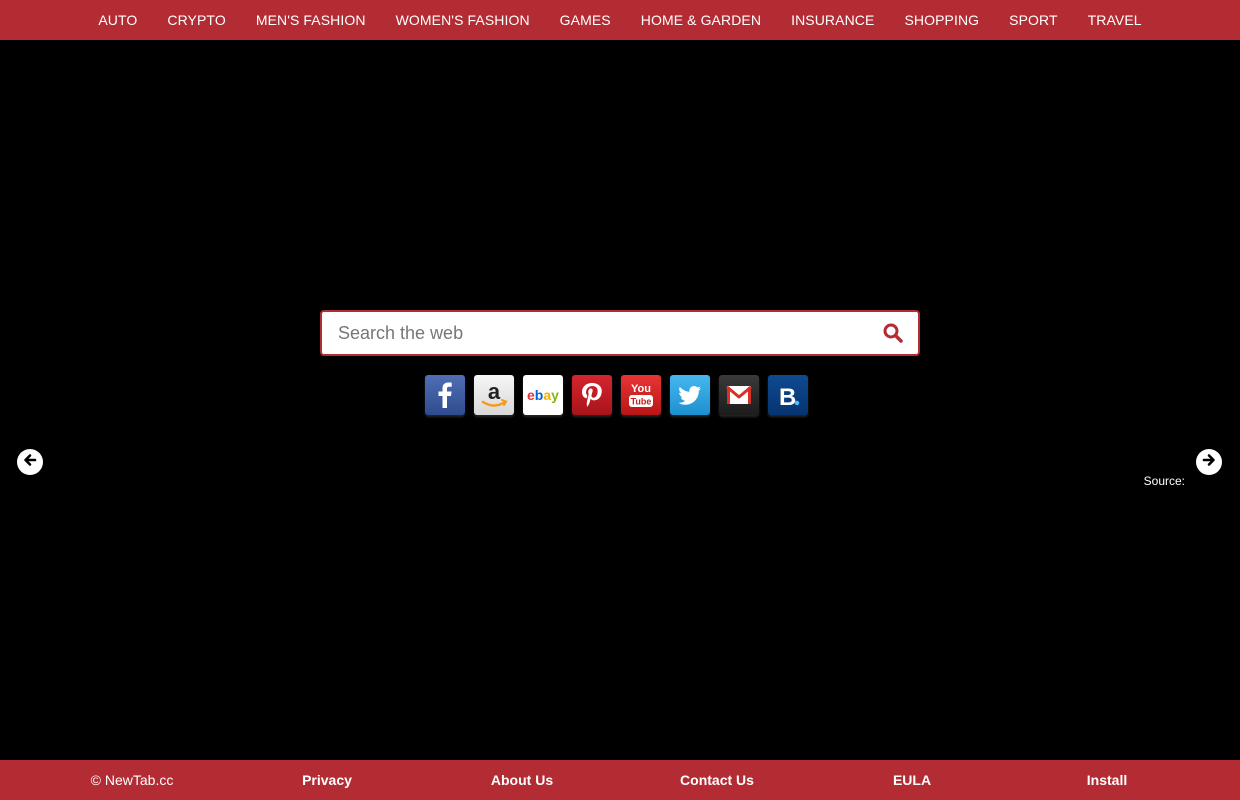 The width and height of the screenshot is (1240, 800). What do you see at coordinates (690, 395) in the screenshot?
I see `twitter-icon` at bounding box center [690, 395].